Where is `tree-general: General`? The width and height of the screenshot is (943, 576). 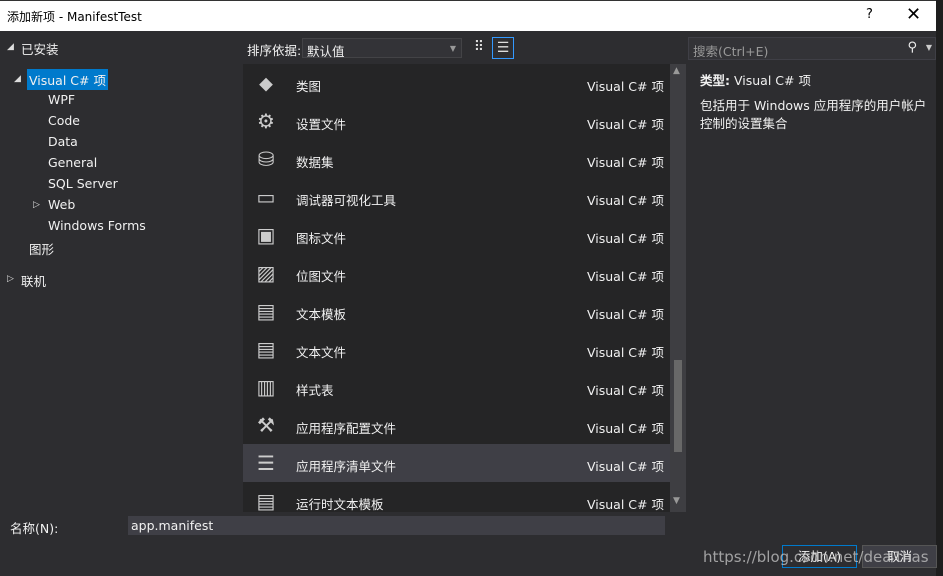
tree-general: General is located at coordinates (72, 162).